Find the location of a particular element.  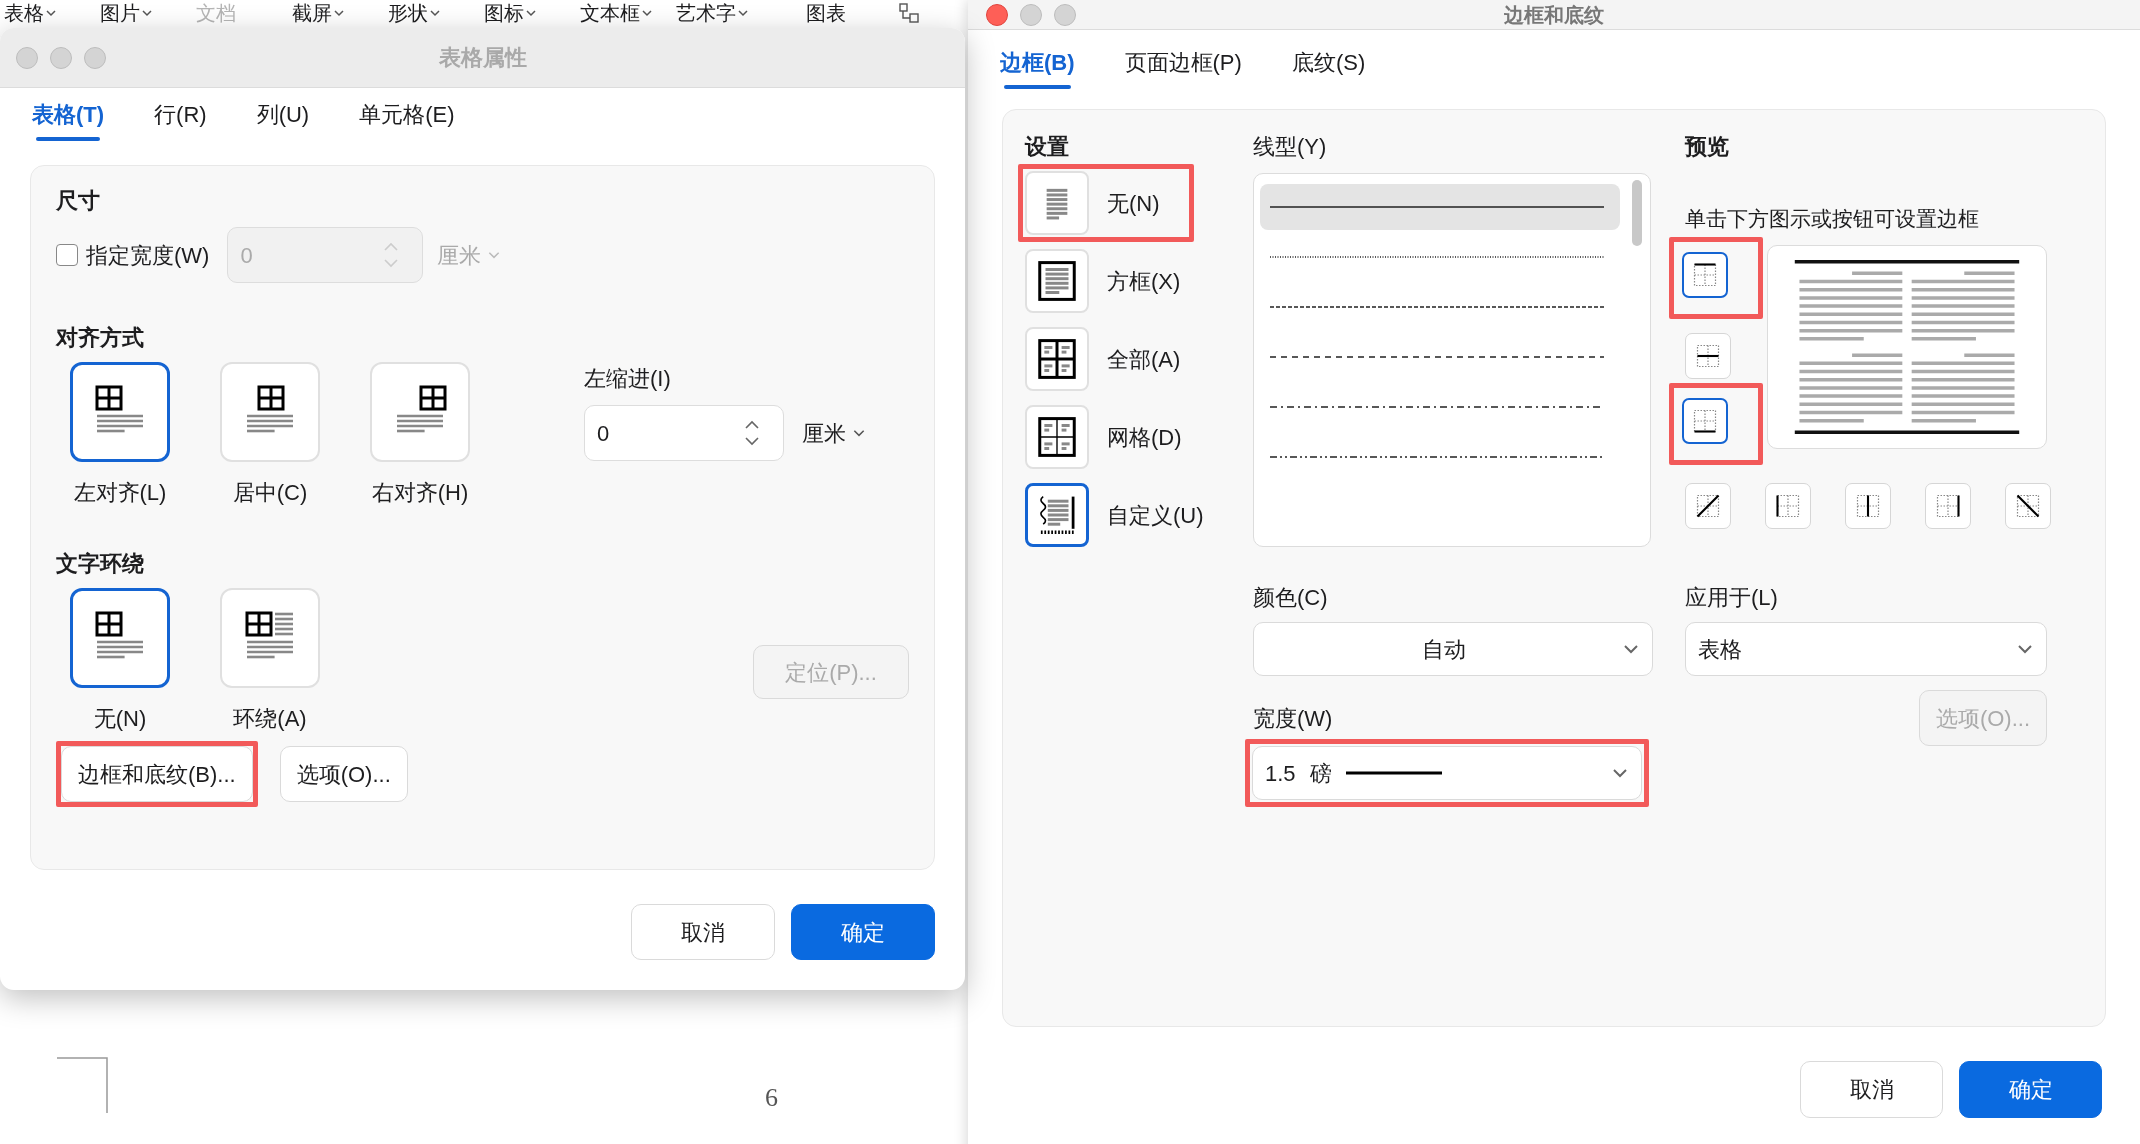

line-style-option is located at coordinates (1440, 207).